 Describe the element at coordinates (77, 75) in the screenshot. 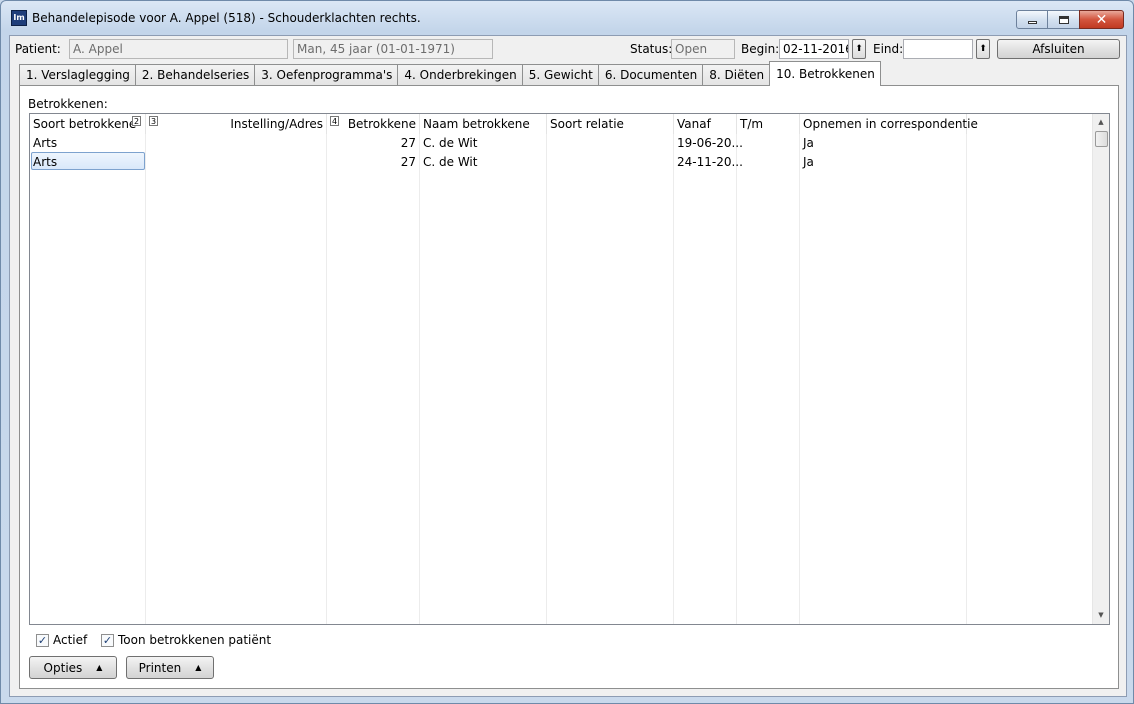

I see `tab-verslaglegging: 1. Verslaglegging` at that location.